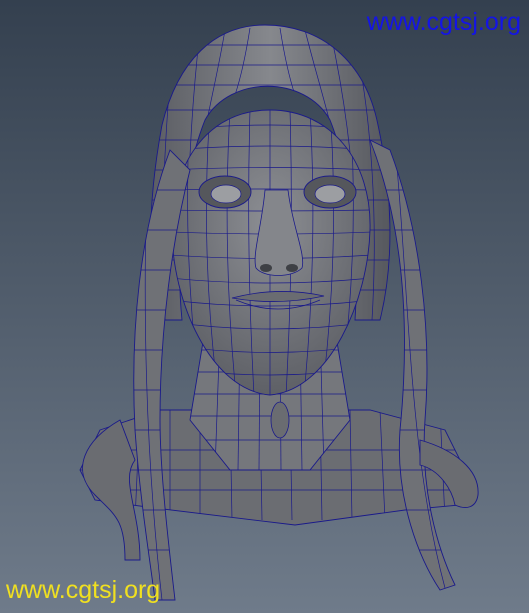 The image size is (529, 613). I want to click on watermark-bottom: www.cgtsj.org, so click(83, 590).